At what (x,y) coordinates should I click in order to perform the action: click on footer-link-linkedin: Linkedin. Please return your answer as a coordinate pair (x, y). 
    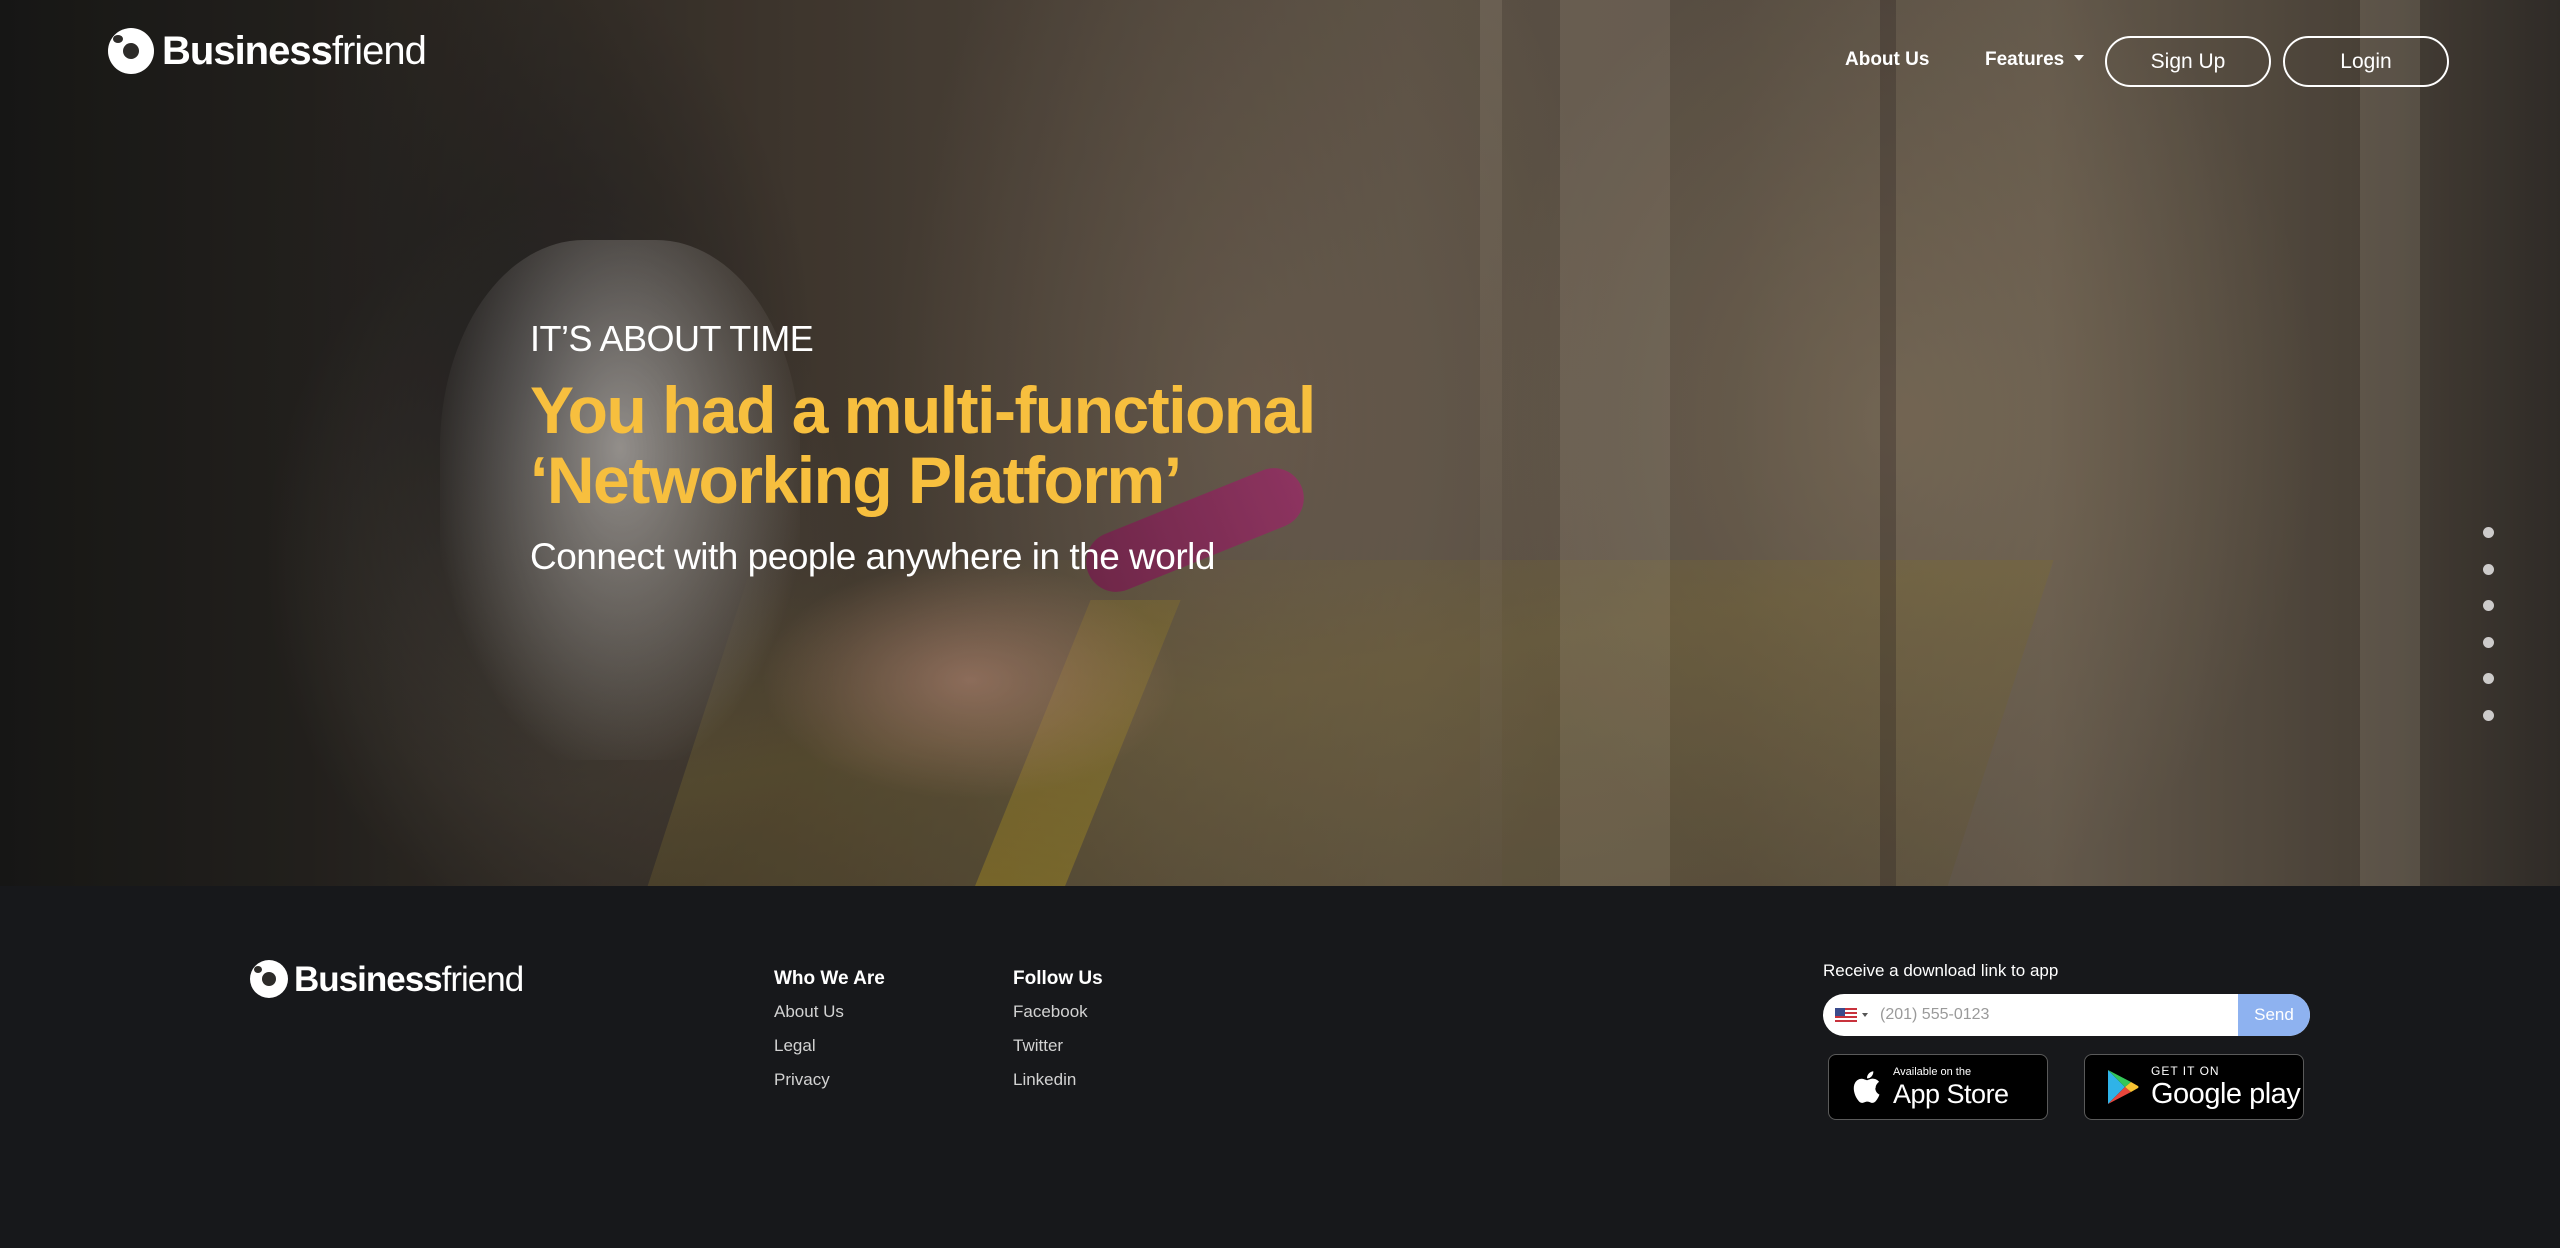
    Looking at the image, I should click on (1058, 1080).